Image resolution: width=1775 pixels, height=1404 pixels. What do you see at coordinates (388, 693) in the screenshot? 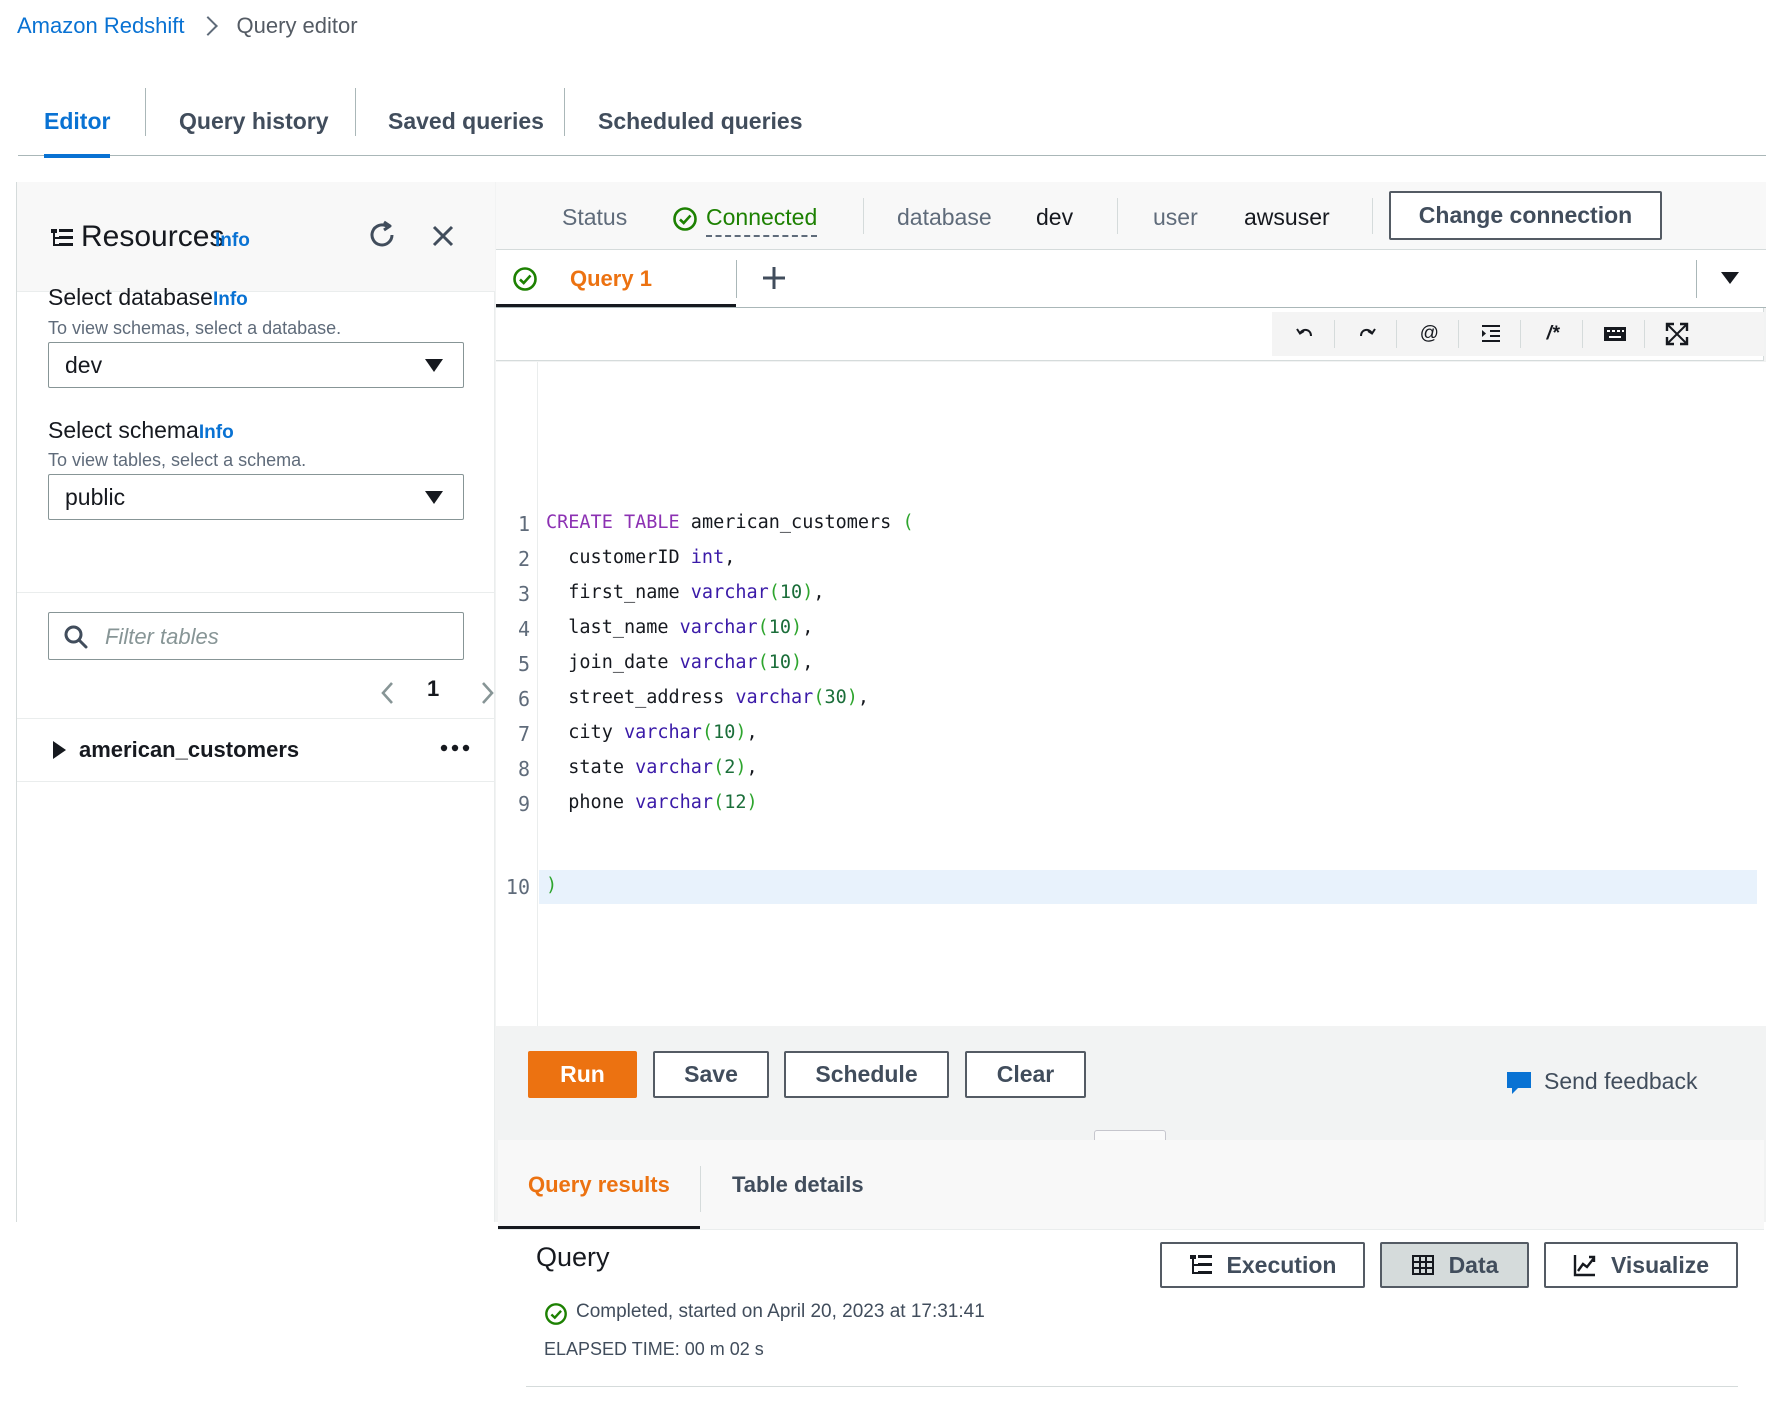
I see `chevron-left-icon` at bounding box center [388, 693].